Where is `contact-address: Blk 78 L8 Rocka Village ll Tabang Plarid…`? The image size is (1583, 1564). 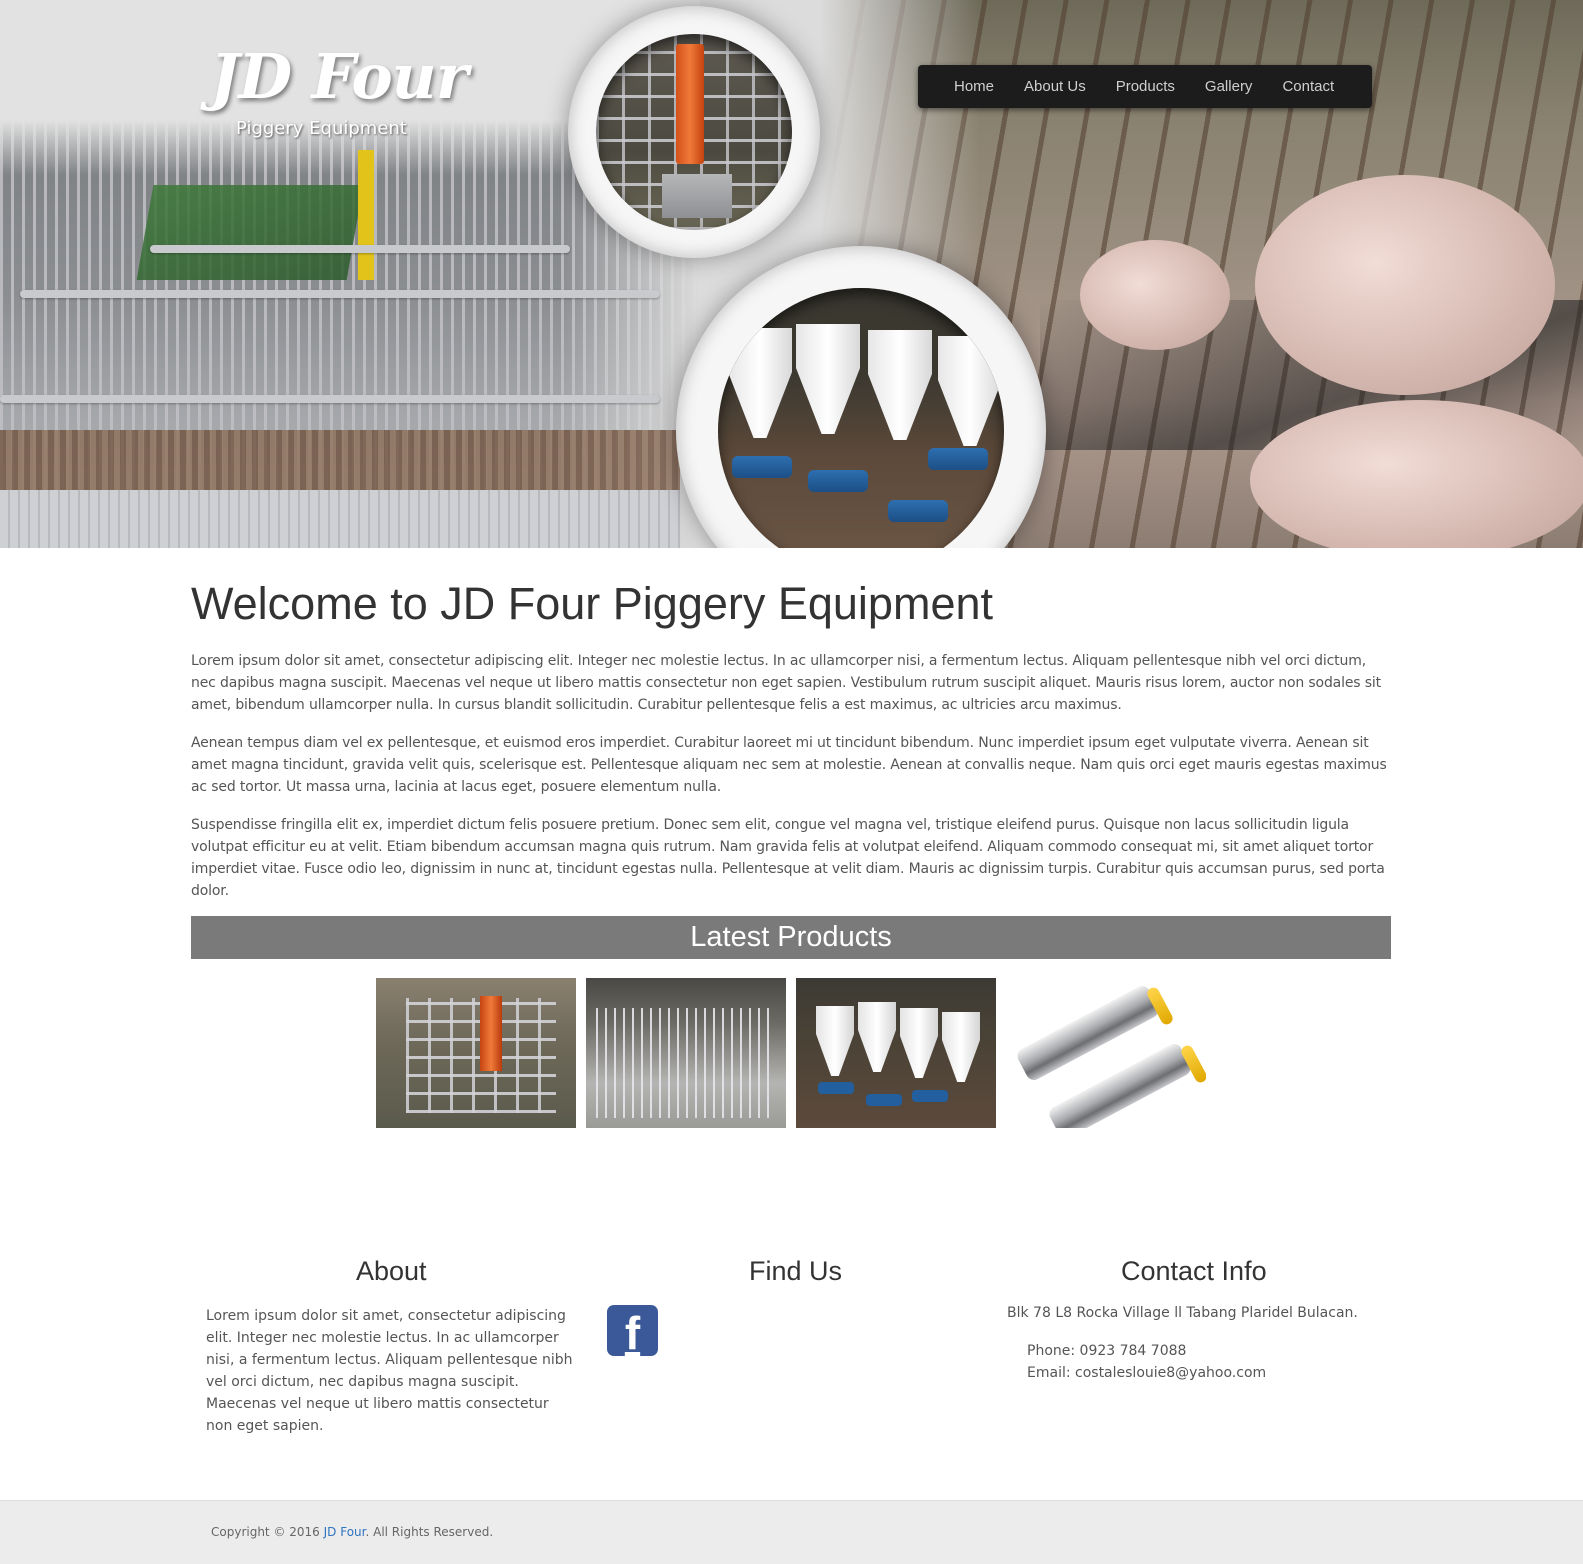
contact-address: Blk 78 L8 Rocka Village ll Tabang Plarid… is located at coordinates (1182, 1313).